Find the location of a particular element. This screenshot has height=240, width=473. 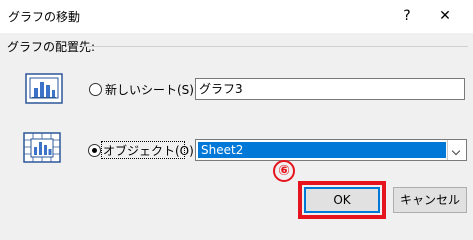

object-radio is located at coordinates (94, 150).